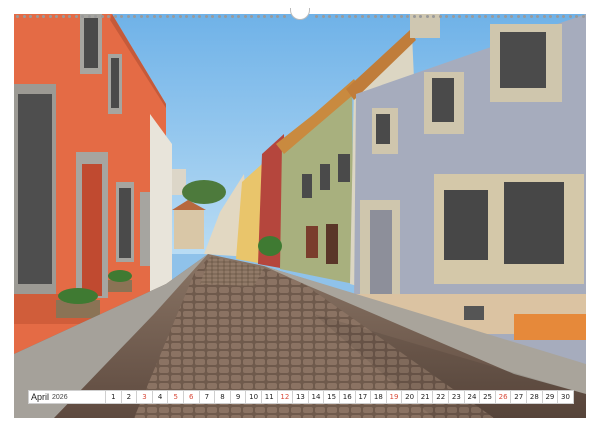  What do you see at coordinates (363, 397) in the screenshot?
I see `day-cell: 17` at bounding box center [363, 397].